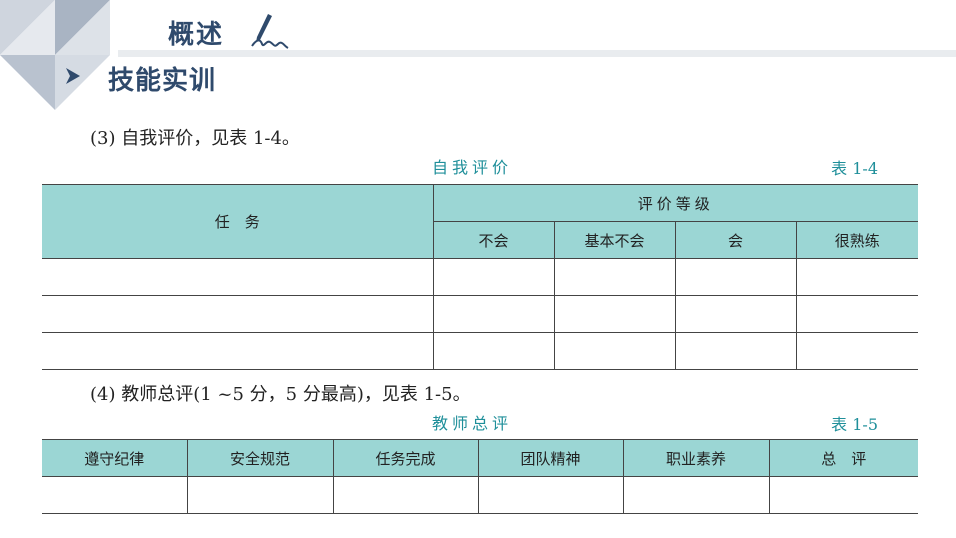 The height and width of the screenshot is (538, 956). What do you see at coordinates (405, 458) in the screenshot?
I see `column-header: 任务完成` at bounding box center [405, 458].